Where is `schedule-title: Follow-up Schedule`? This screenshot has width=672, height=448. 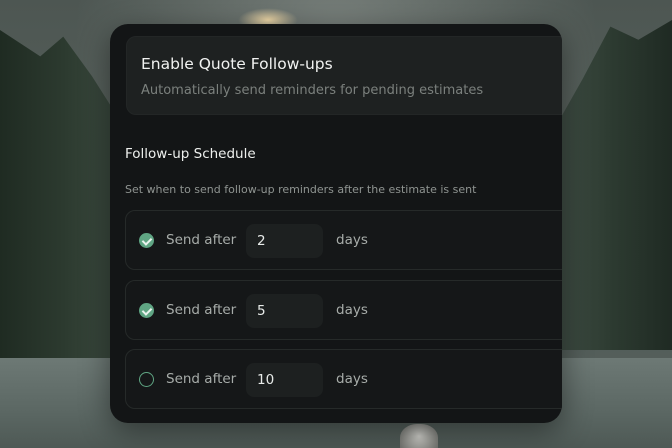 schedule-title: Follow-up Schedule is located at coordinates (190, 154).